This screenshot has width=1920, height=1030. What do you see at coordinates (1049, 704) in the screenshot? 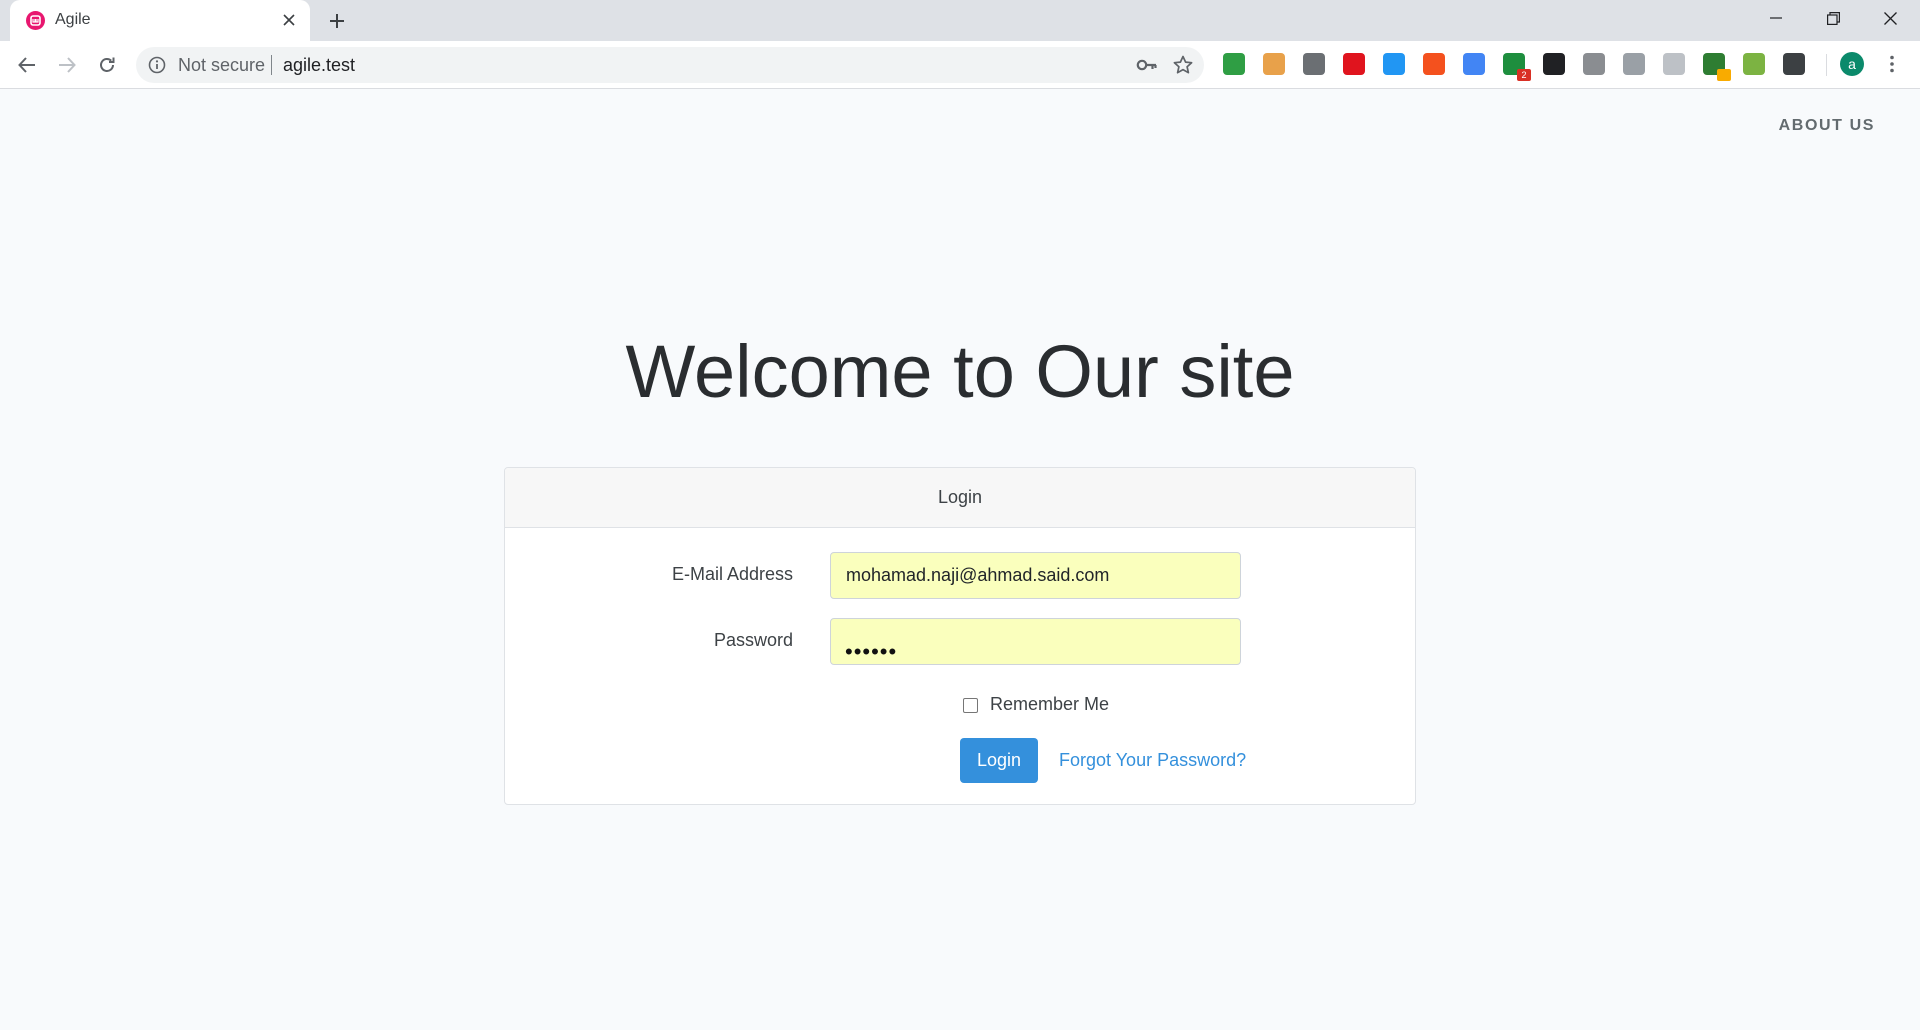
I see `remember-me-label: Remember Me` at bounding box center [1049, 704].